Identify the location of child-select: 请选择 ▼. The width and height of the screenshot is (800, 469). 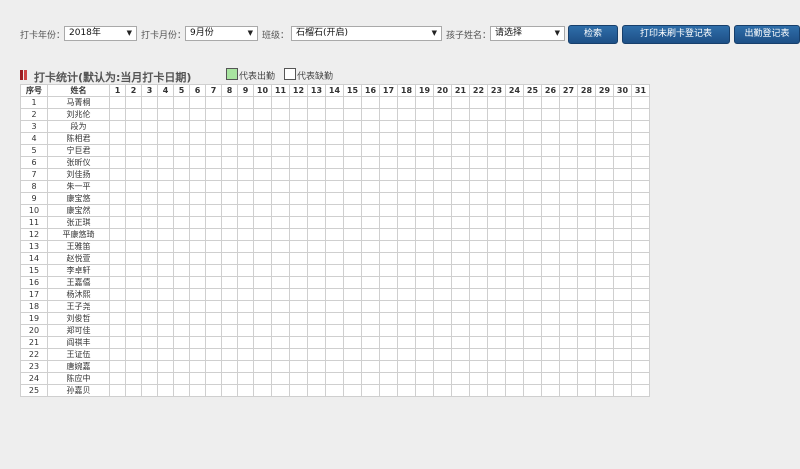
(527, 33).